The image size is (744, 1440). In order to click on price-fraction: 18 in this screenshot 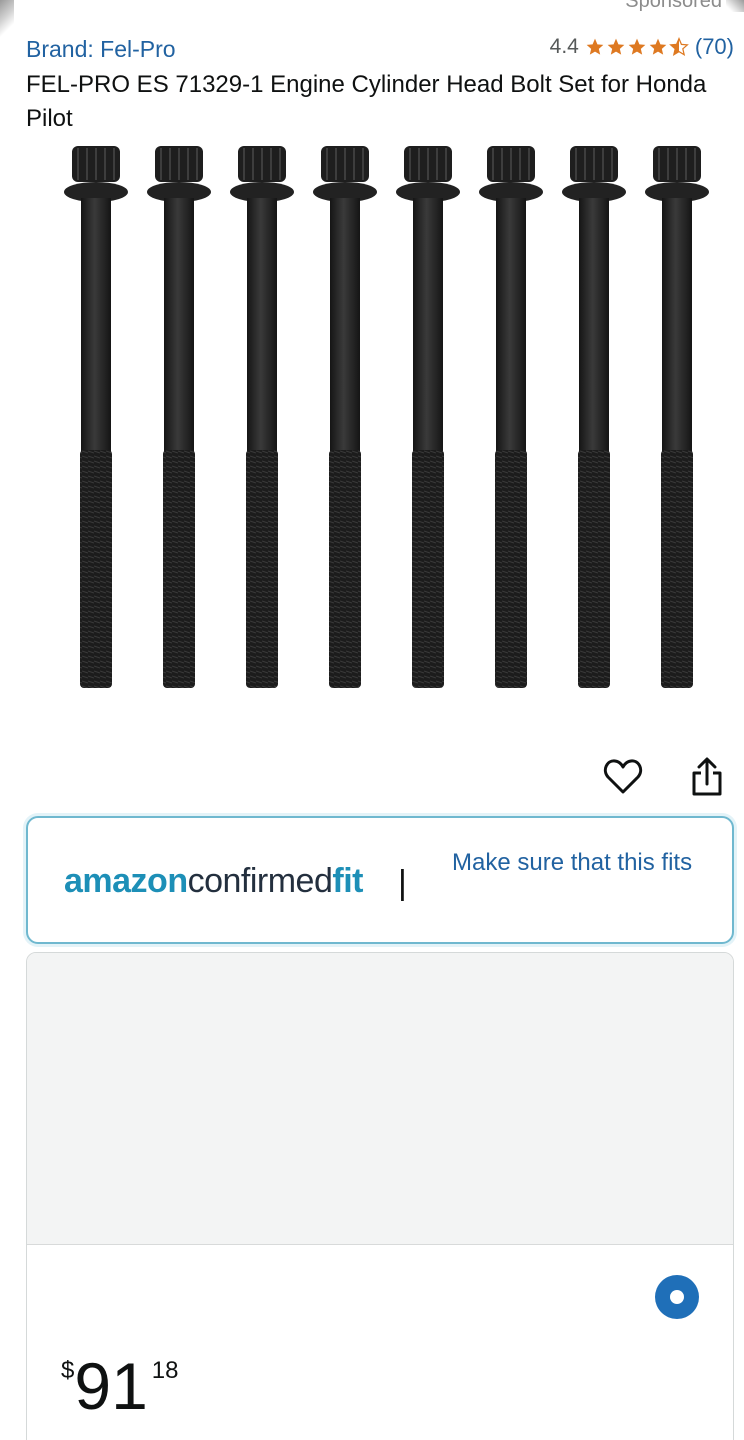, I will do `click(165, 1370)`.